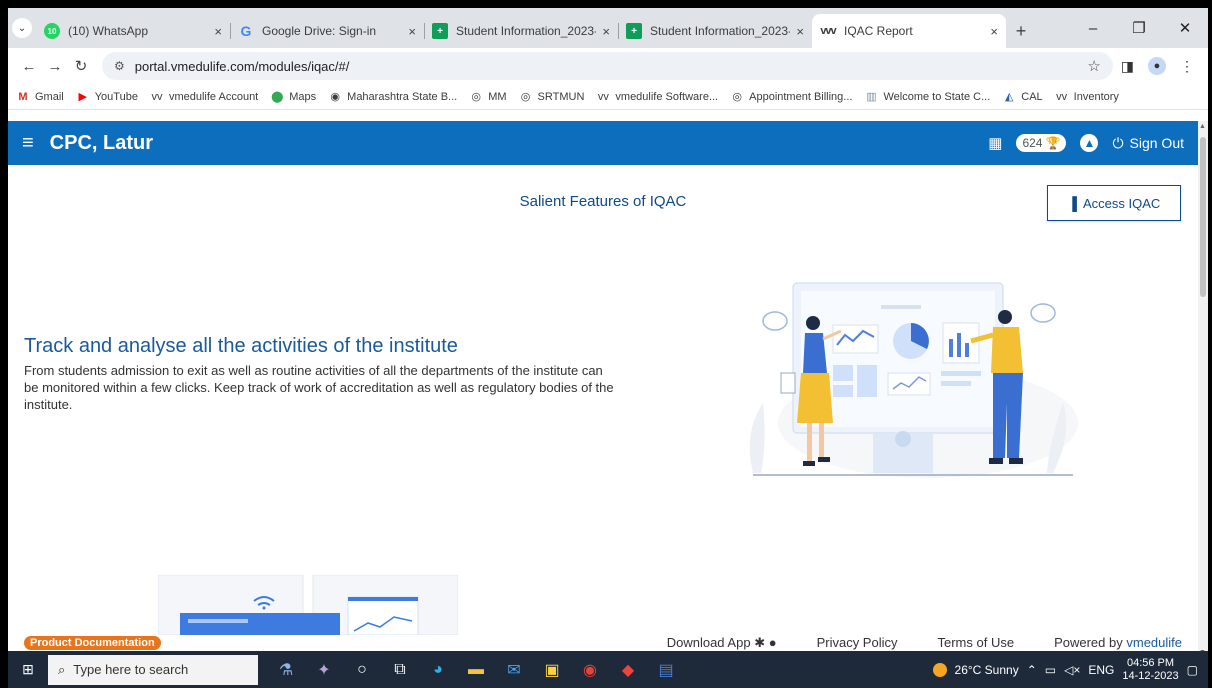  I want to click on profile-icon: ●, so click(1157, 66).